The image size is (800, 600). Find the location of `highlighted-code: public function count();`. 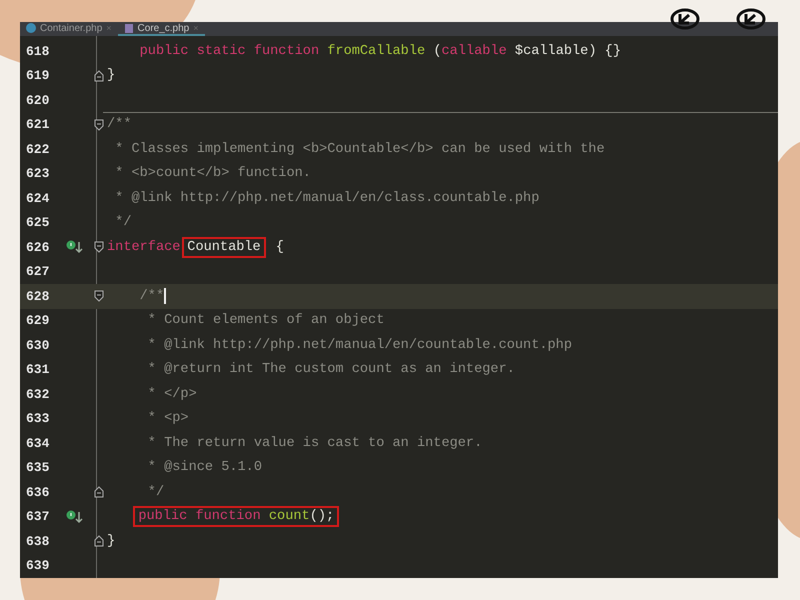

highlighted-code: public function count(); is located at coordinates (236, 517).